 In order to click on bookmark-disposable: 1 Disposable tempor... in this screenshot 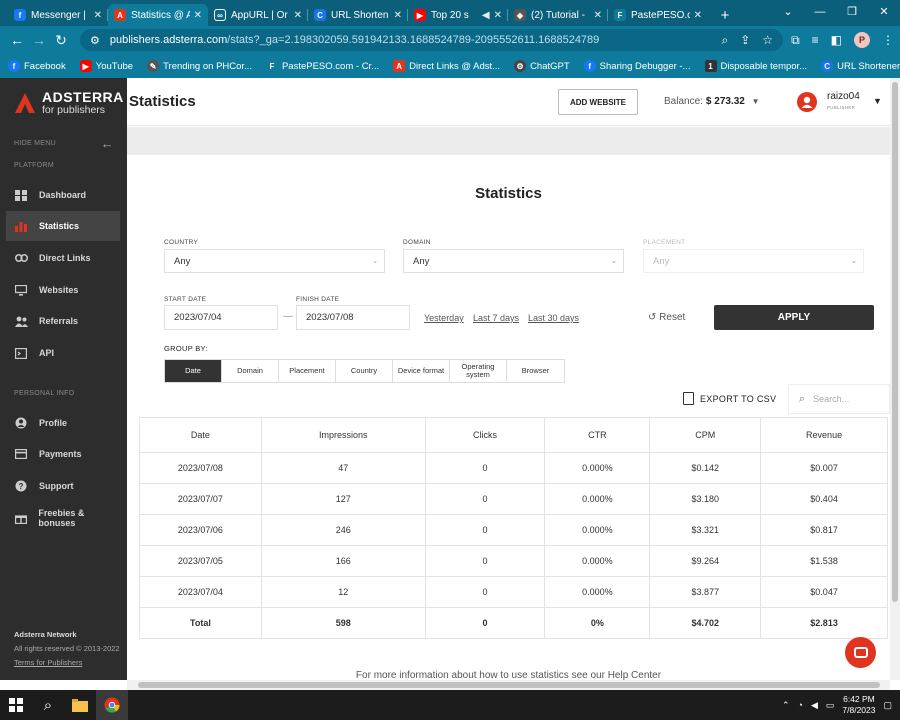, I will do `click(755, 66)`.